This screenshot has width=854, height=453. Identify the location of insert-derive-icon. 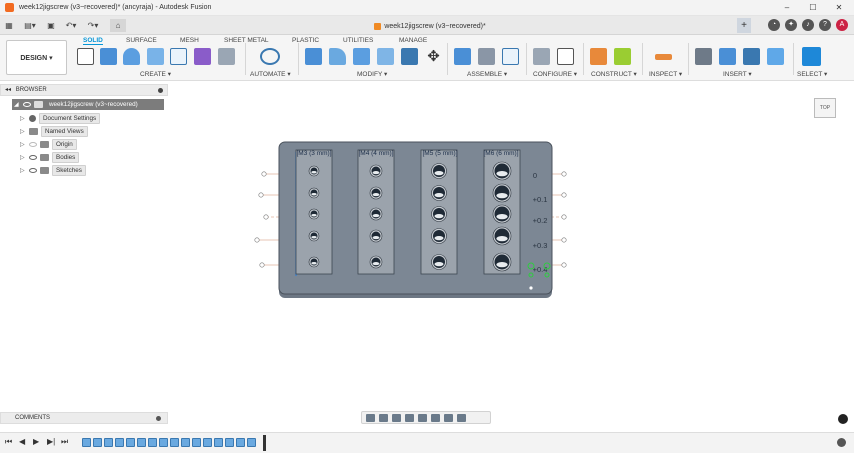
(703, 56).